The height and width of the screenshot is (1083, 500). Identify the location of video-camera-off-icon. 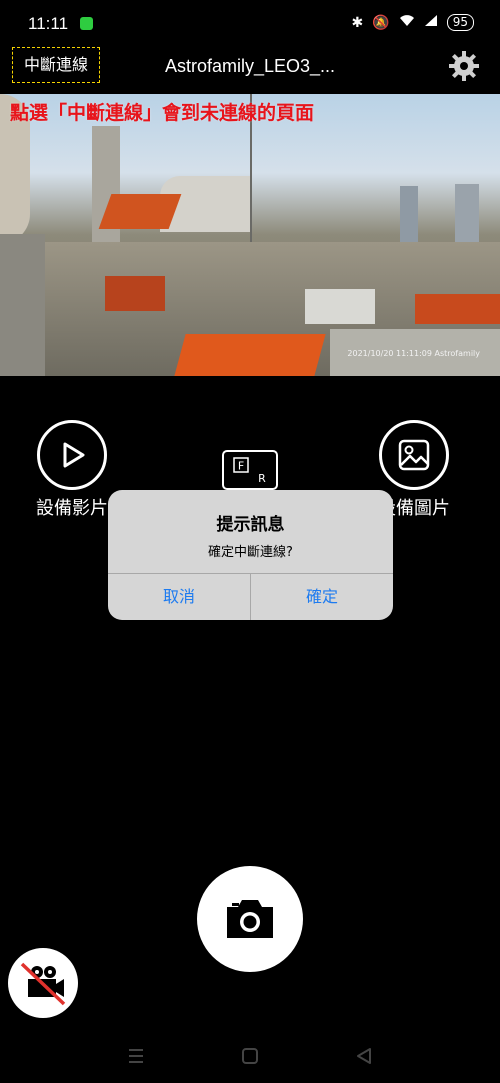
(43, 984).